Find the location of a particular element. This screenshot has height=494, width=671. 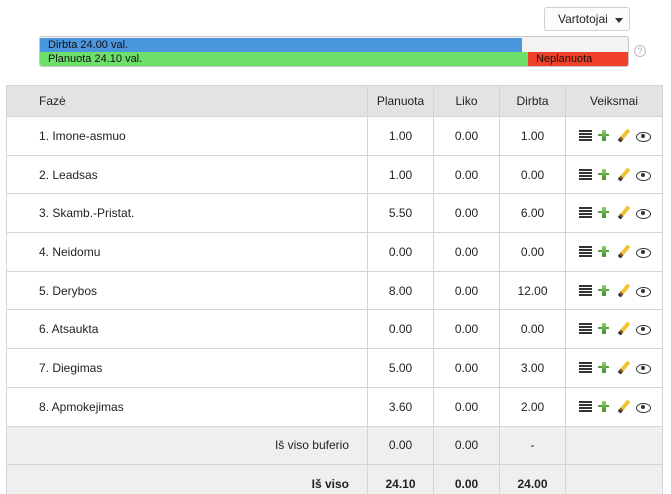

users-dropdown-button: Vartotojai is located at coordinates (587, 19).